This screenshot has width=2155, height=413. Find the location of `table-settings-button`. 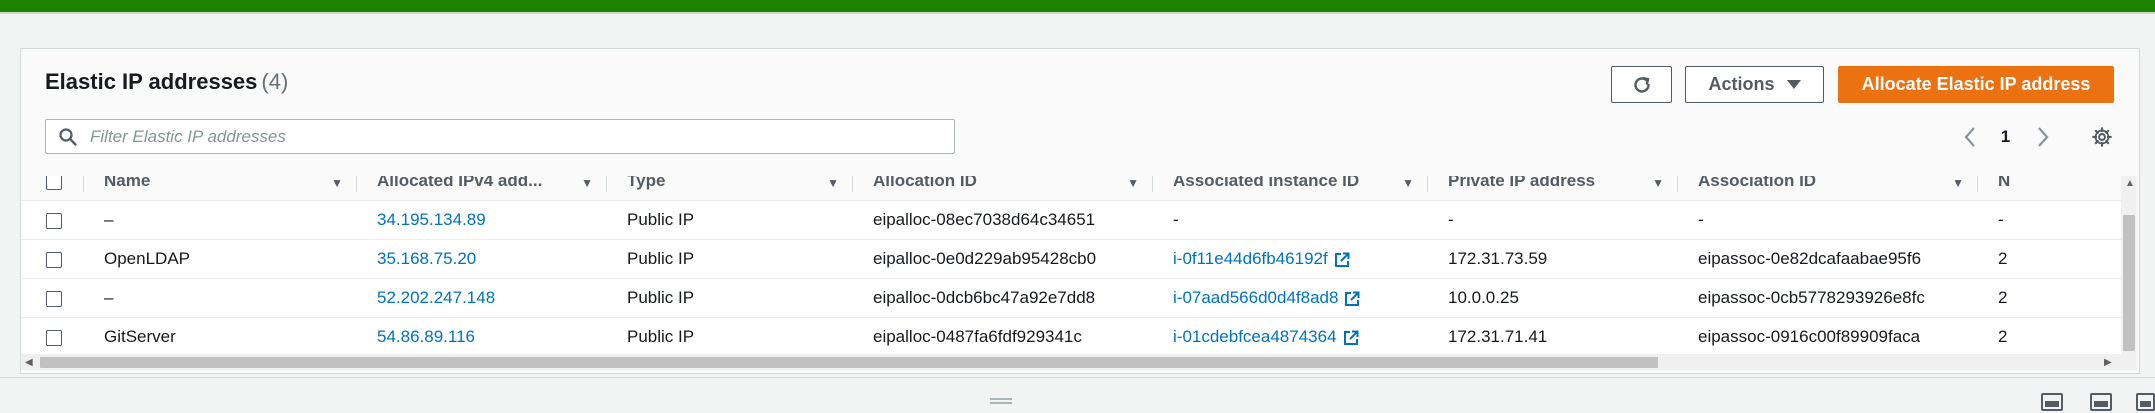

table-settings-button is located at coordinates (2102, 137).